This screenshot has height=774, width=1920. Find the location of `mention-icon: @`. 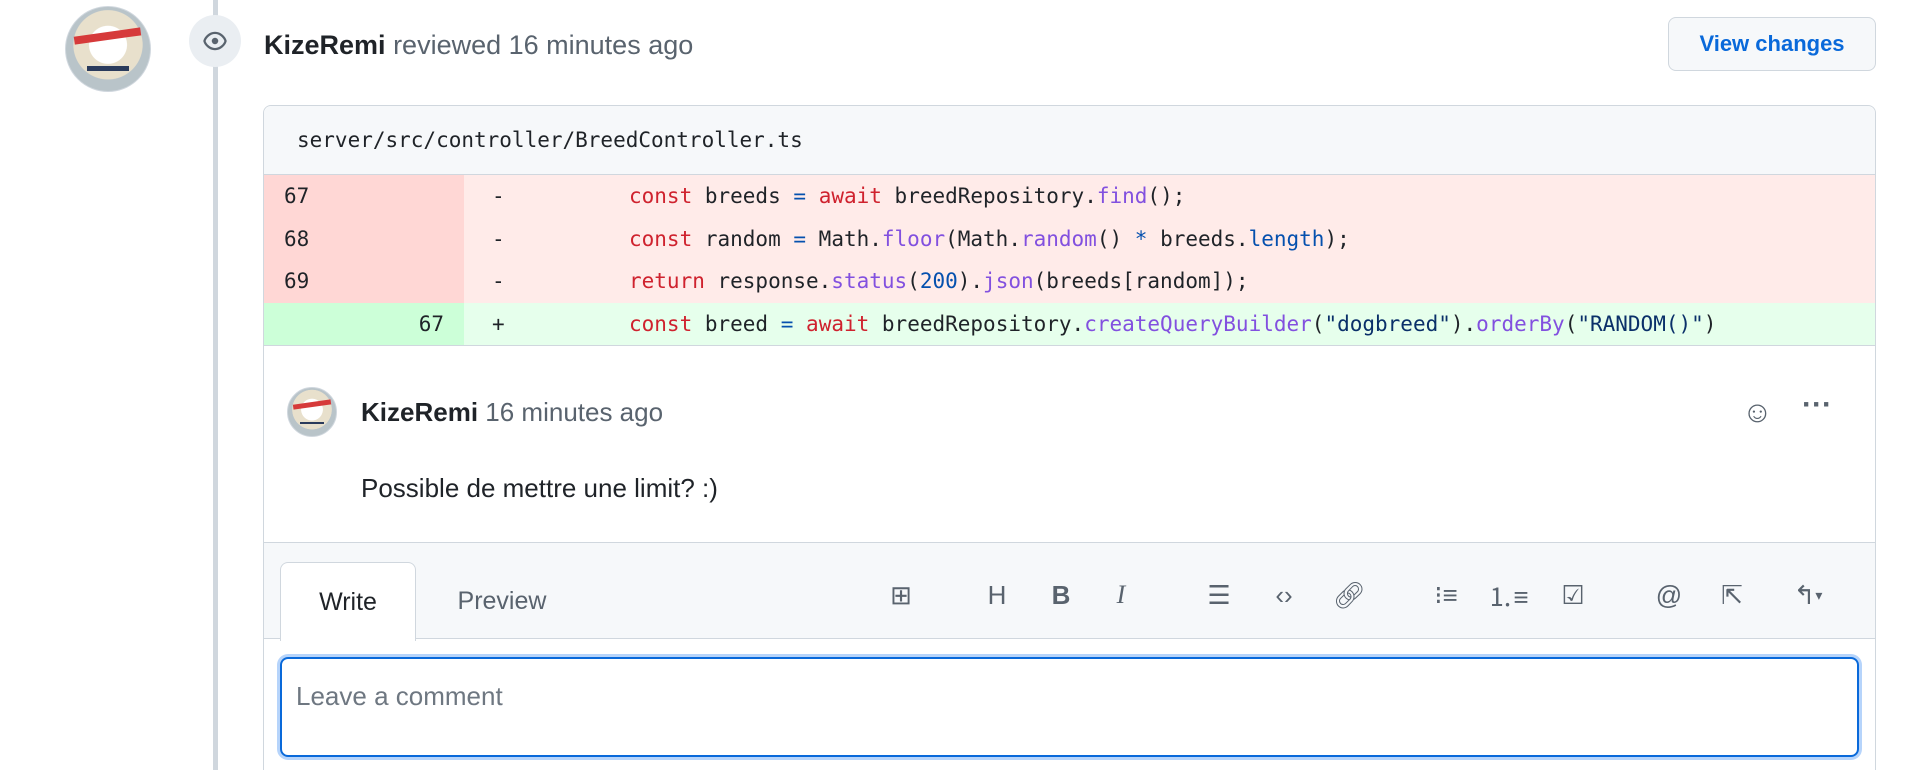

mention-icon: @ is located at coordinates (1669, 595).